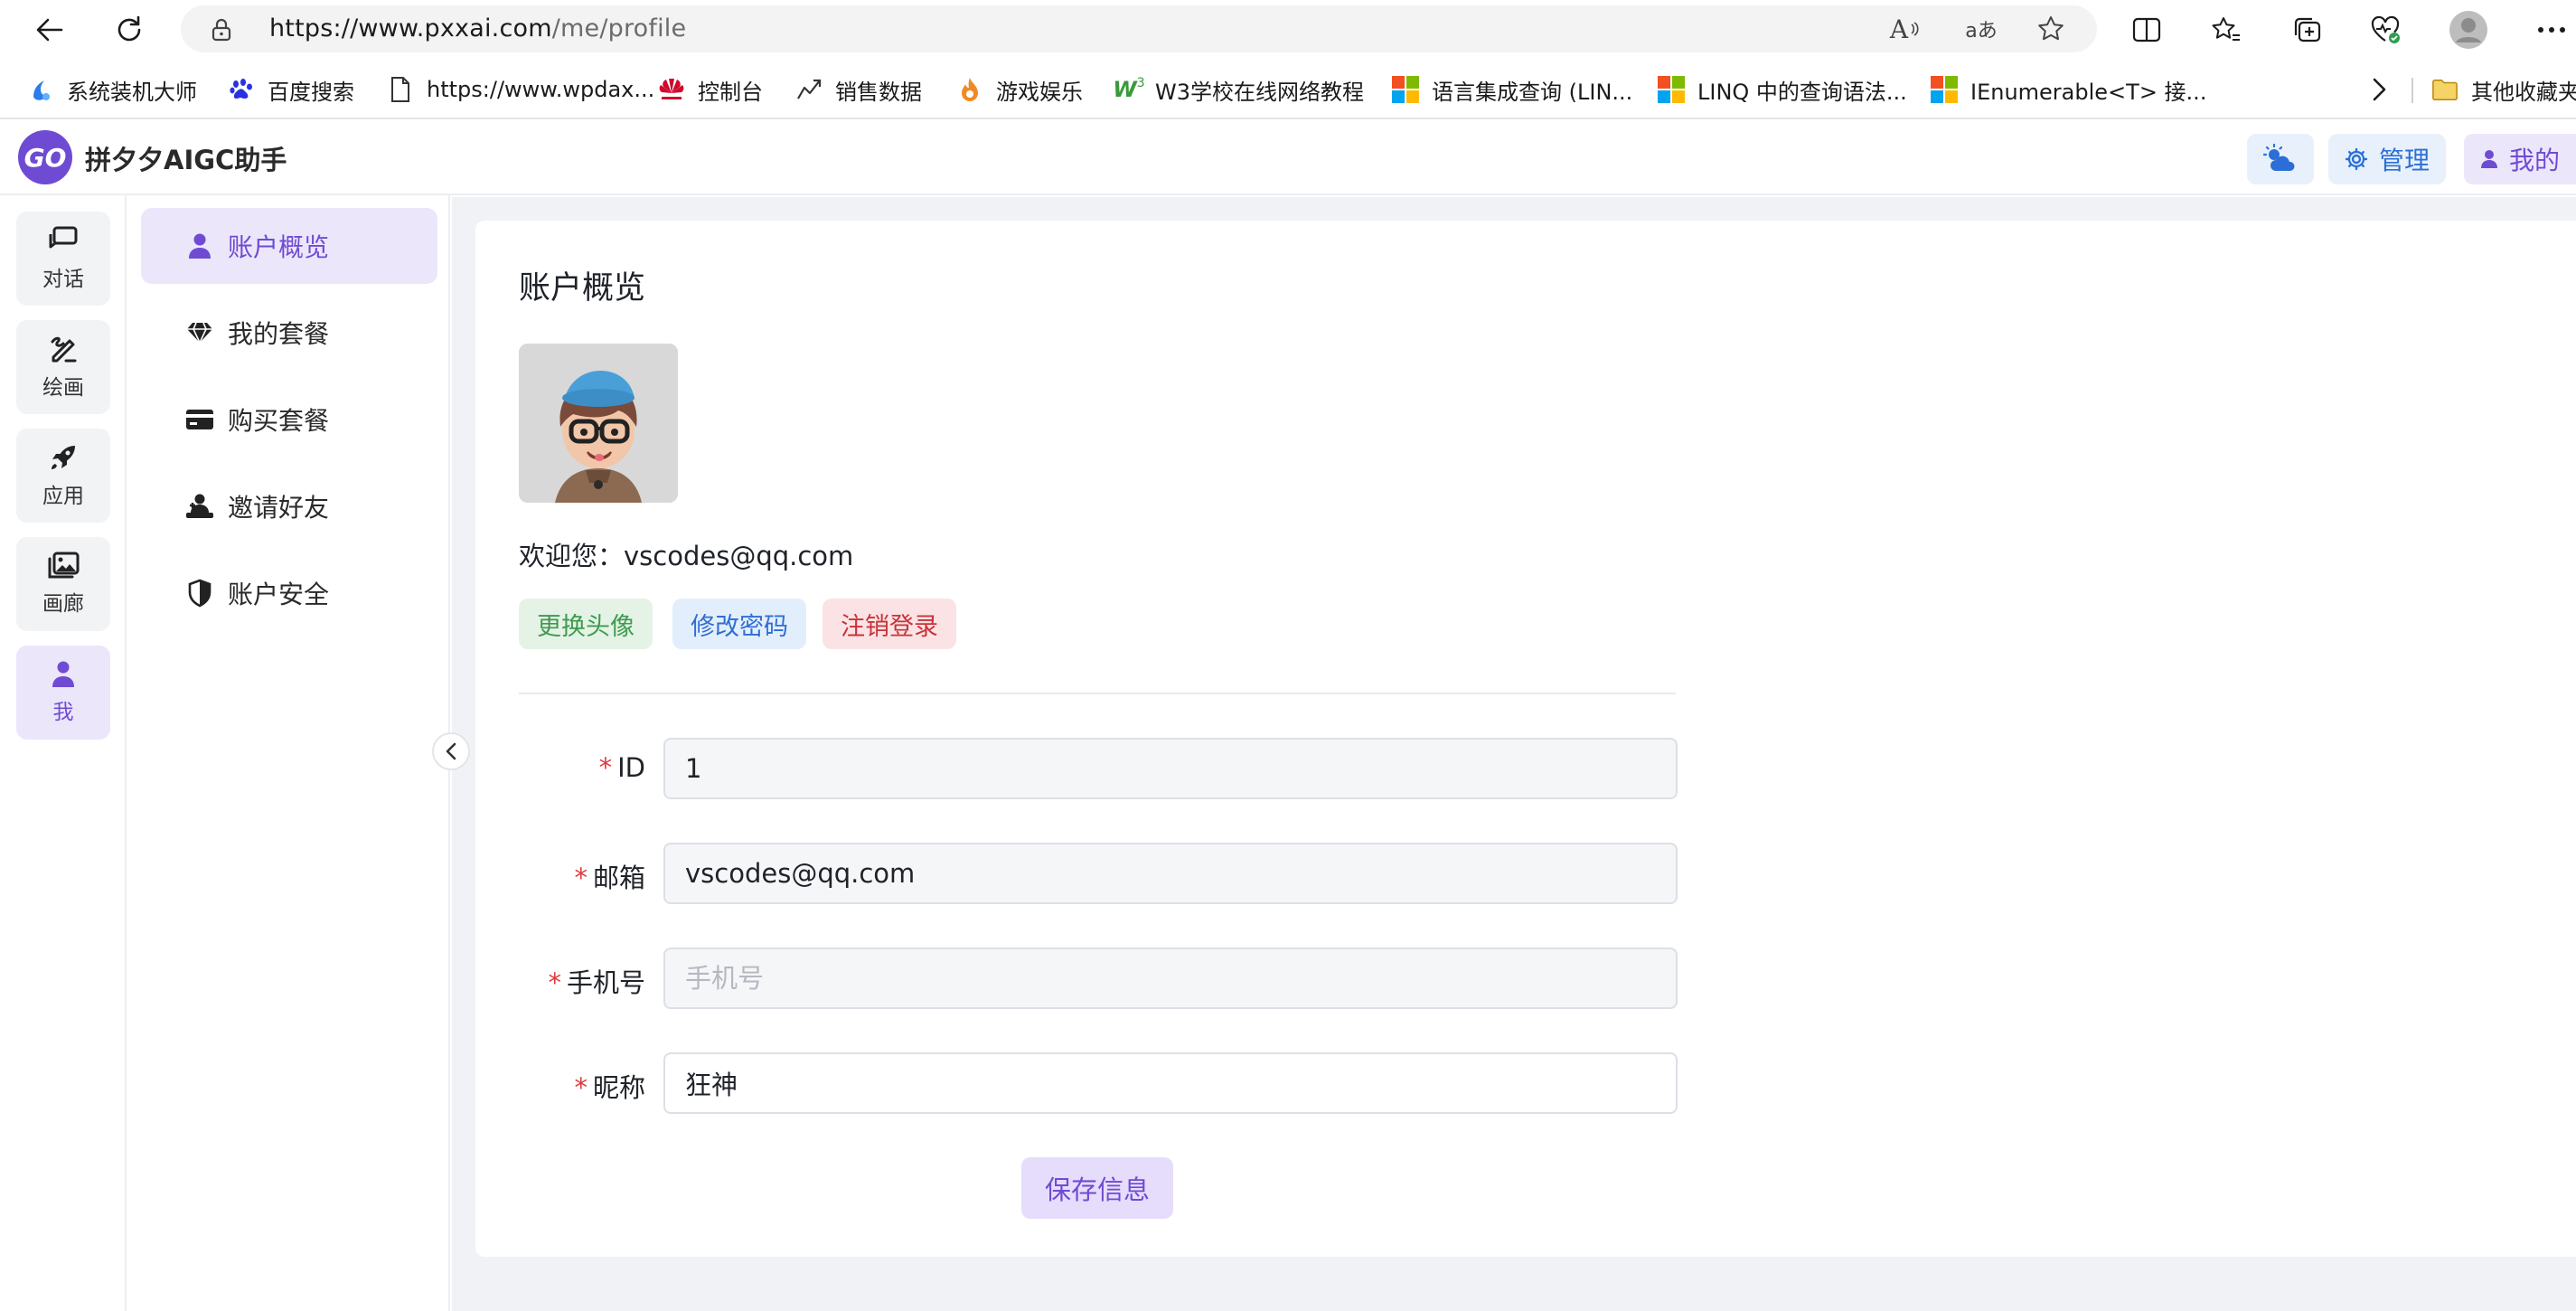 This screenshot has width=2576, height=1311. I want to click on back-button, so click(50, 30).